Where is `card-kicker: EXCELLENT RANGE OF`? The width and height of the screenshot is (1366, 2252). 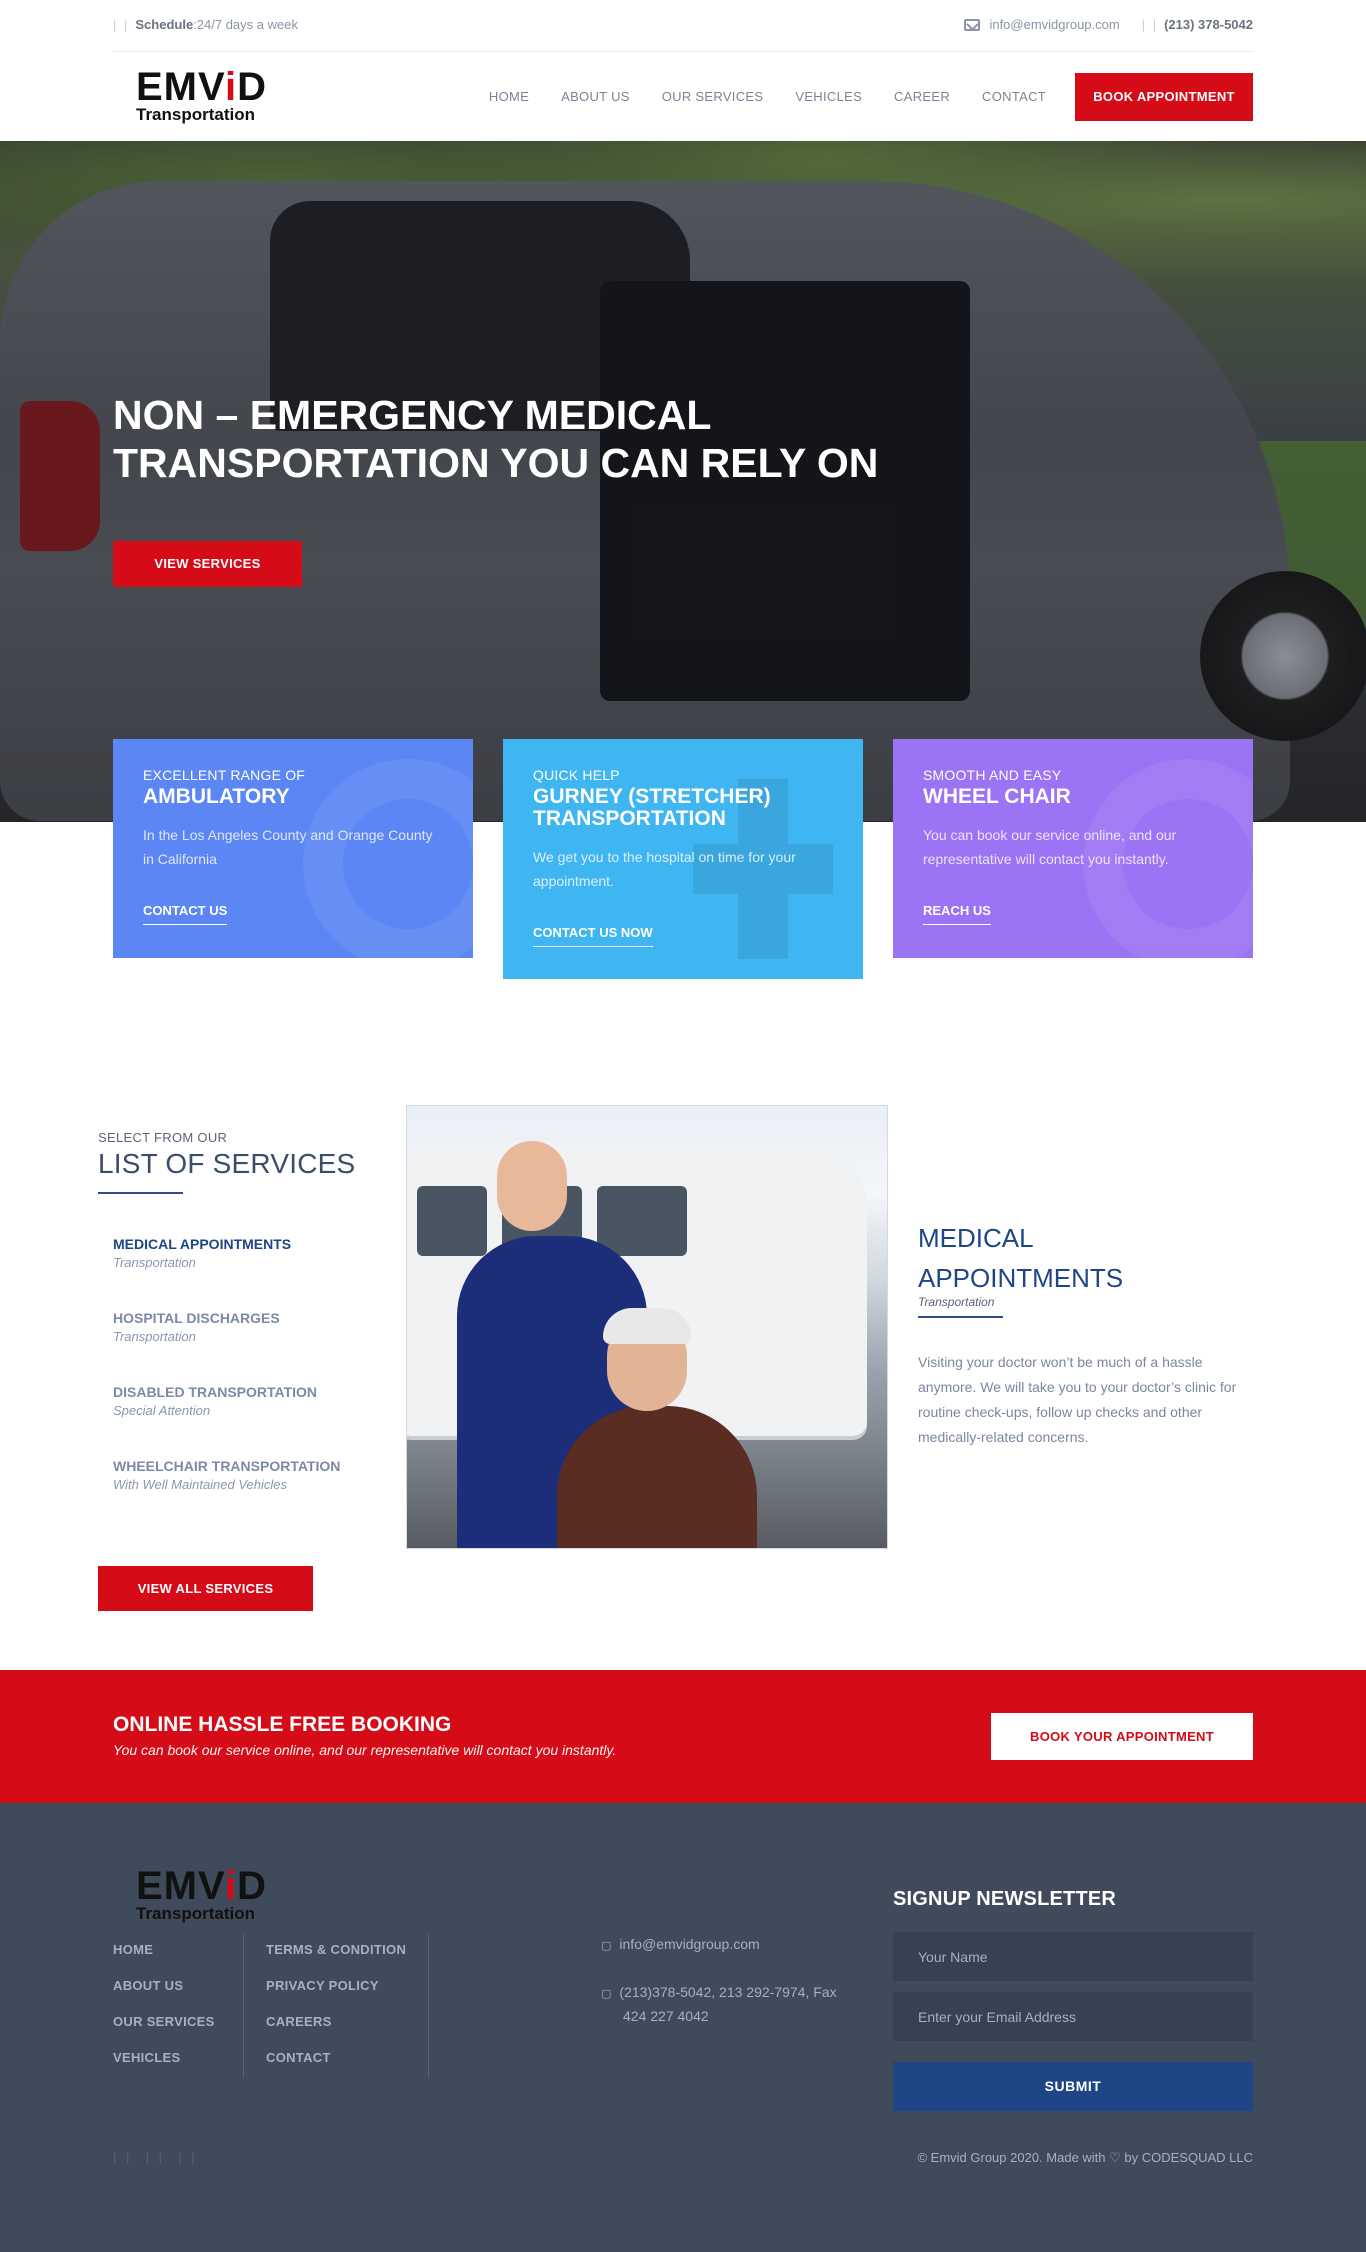
card-kicker: EXCELLENT RANGE OF is located at coordinates (224, 775).